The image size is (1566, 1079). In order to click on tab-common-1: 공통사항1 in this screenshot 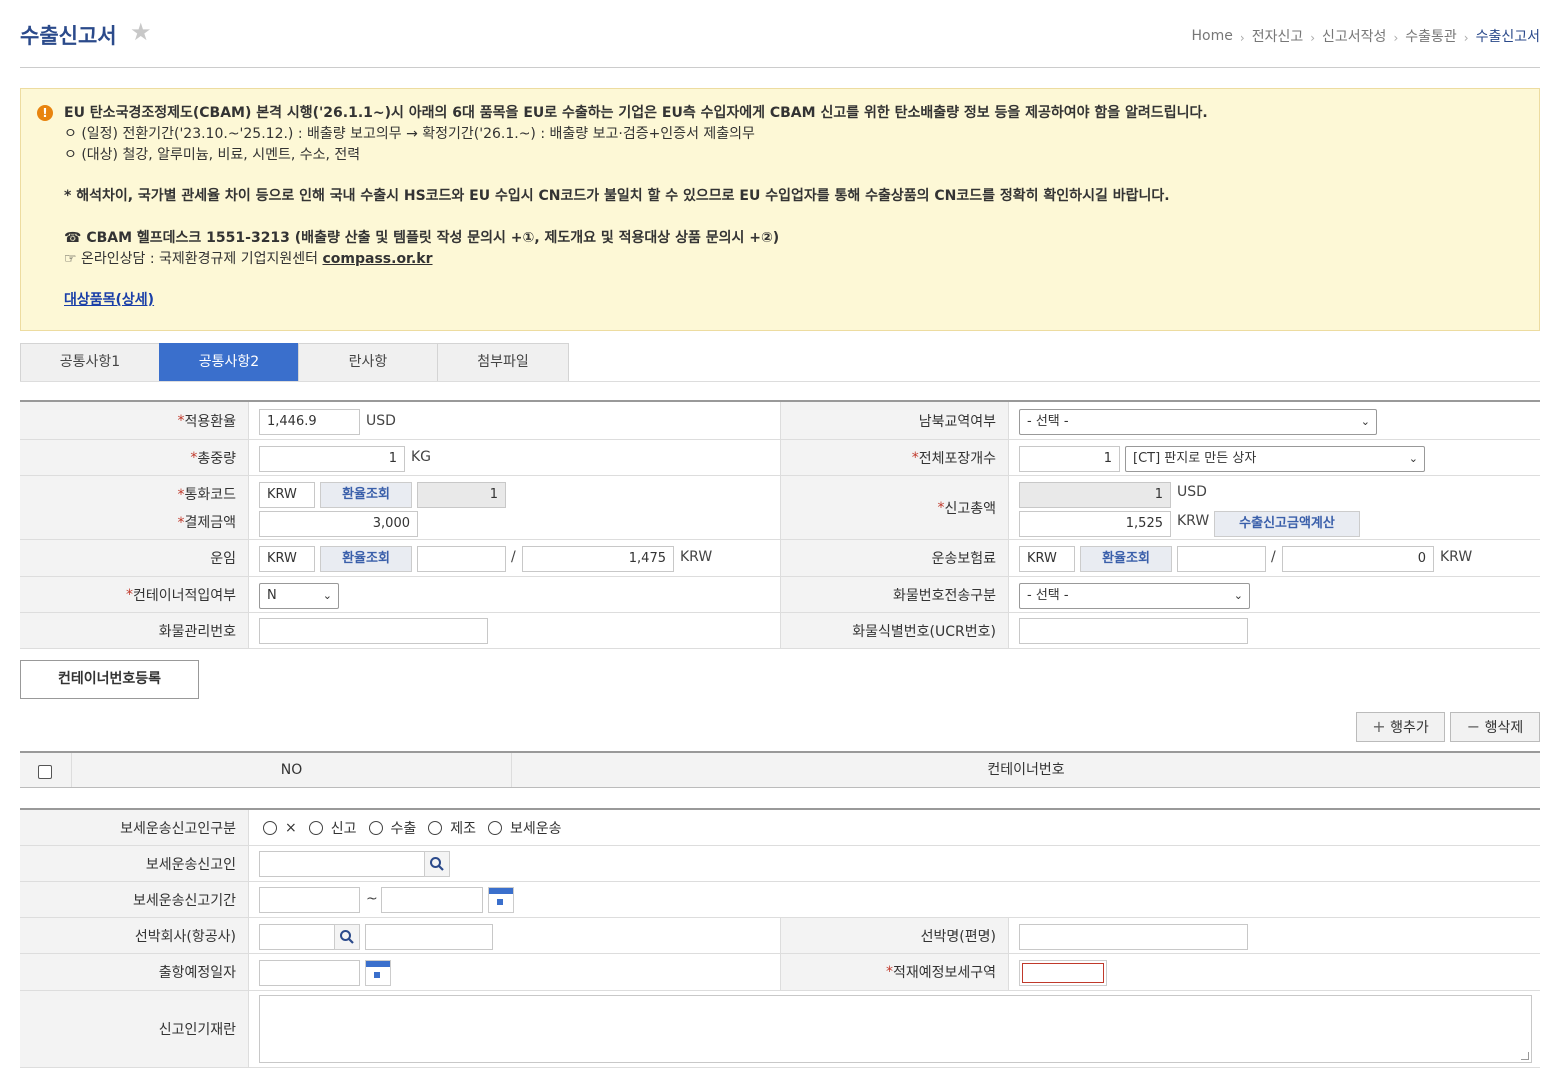, I will do `click(89, 362)`.